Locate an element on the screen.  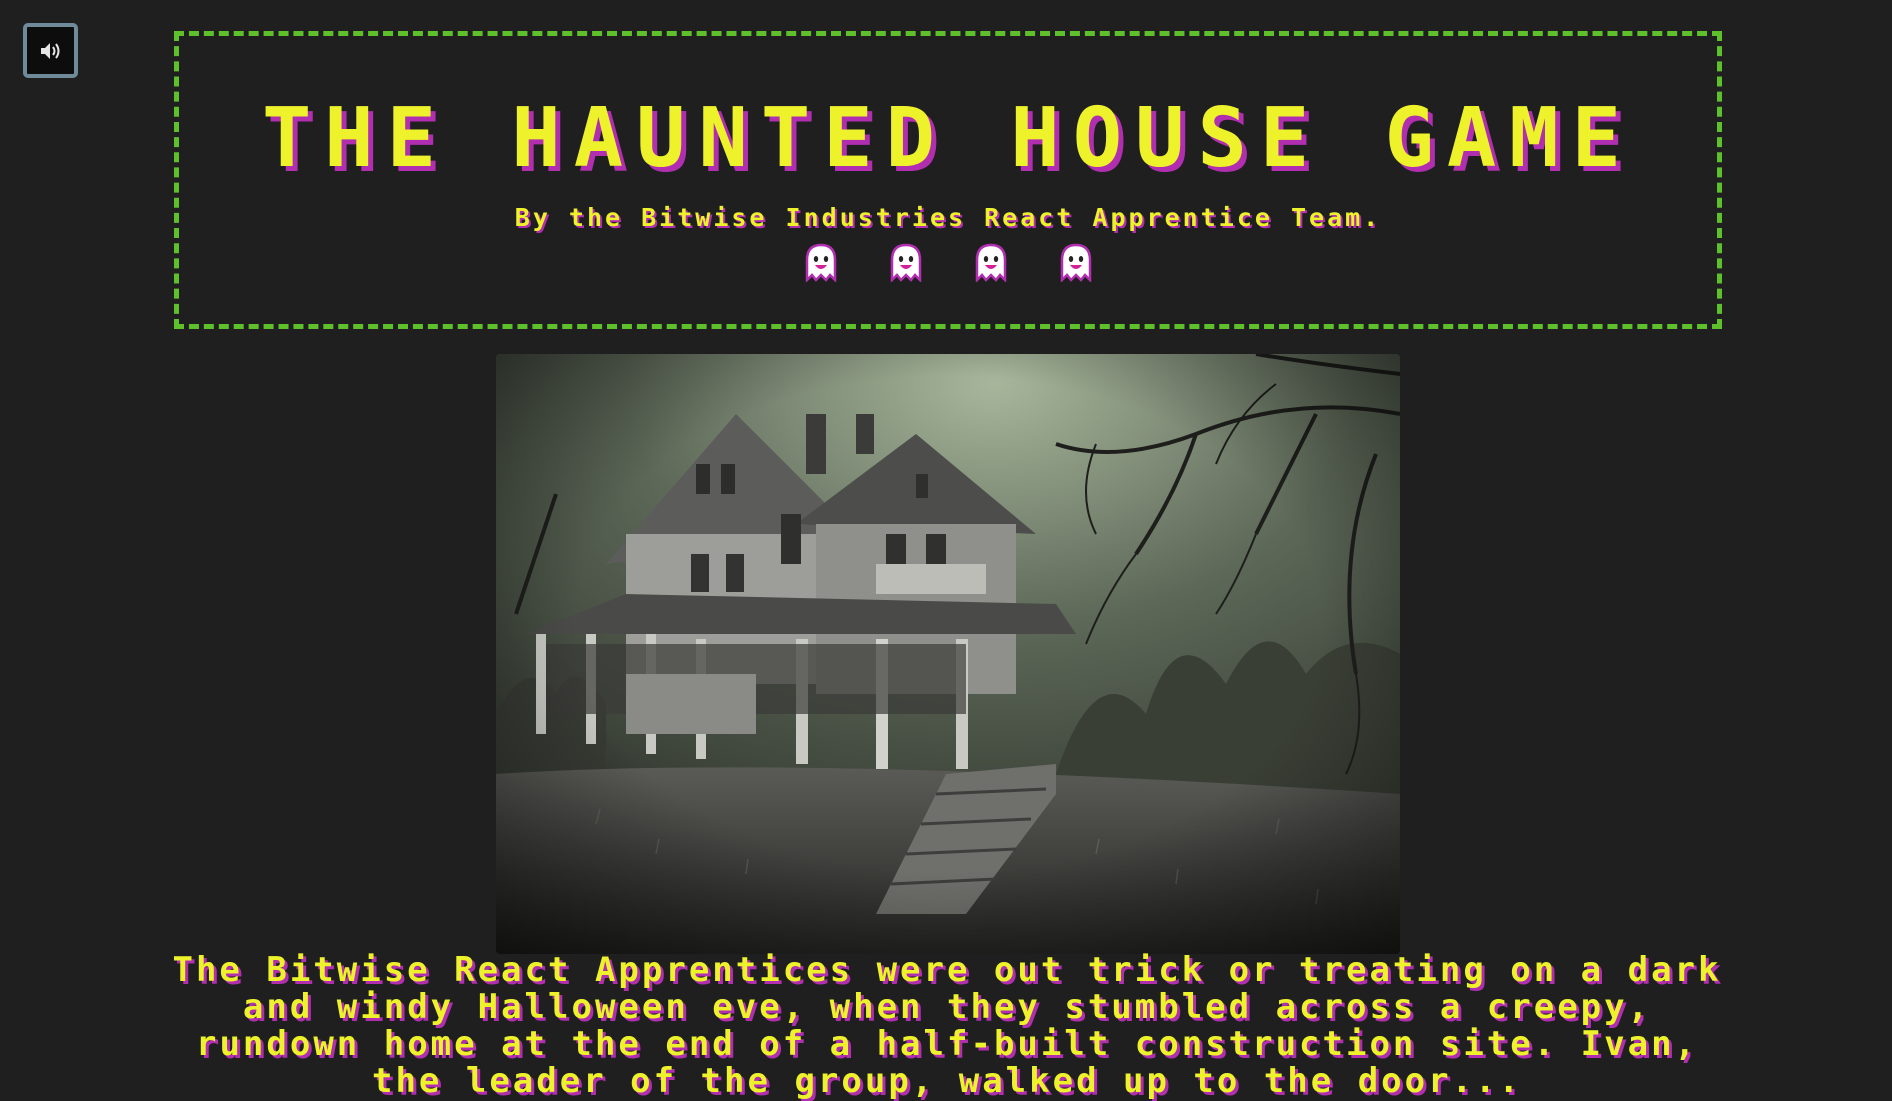
speaker-volume-icon is located at coordinates (49, 50).